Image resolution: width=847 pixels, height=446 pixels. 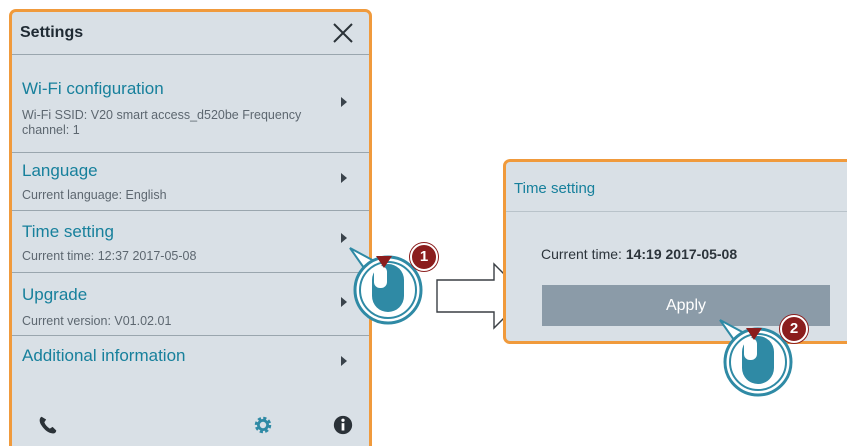 I want to click on phone-icon, so click(x=48, y=425).